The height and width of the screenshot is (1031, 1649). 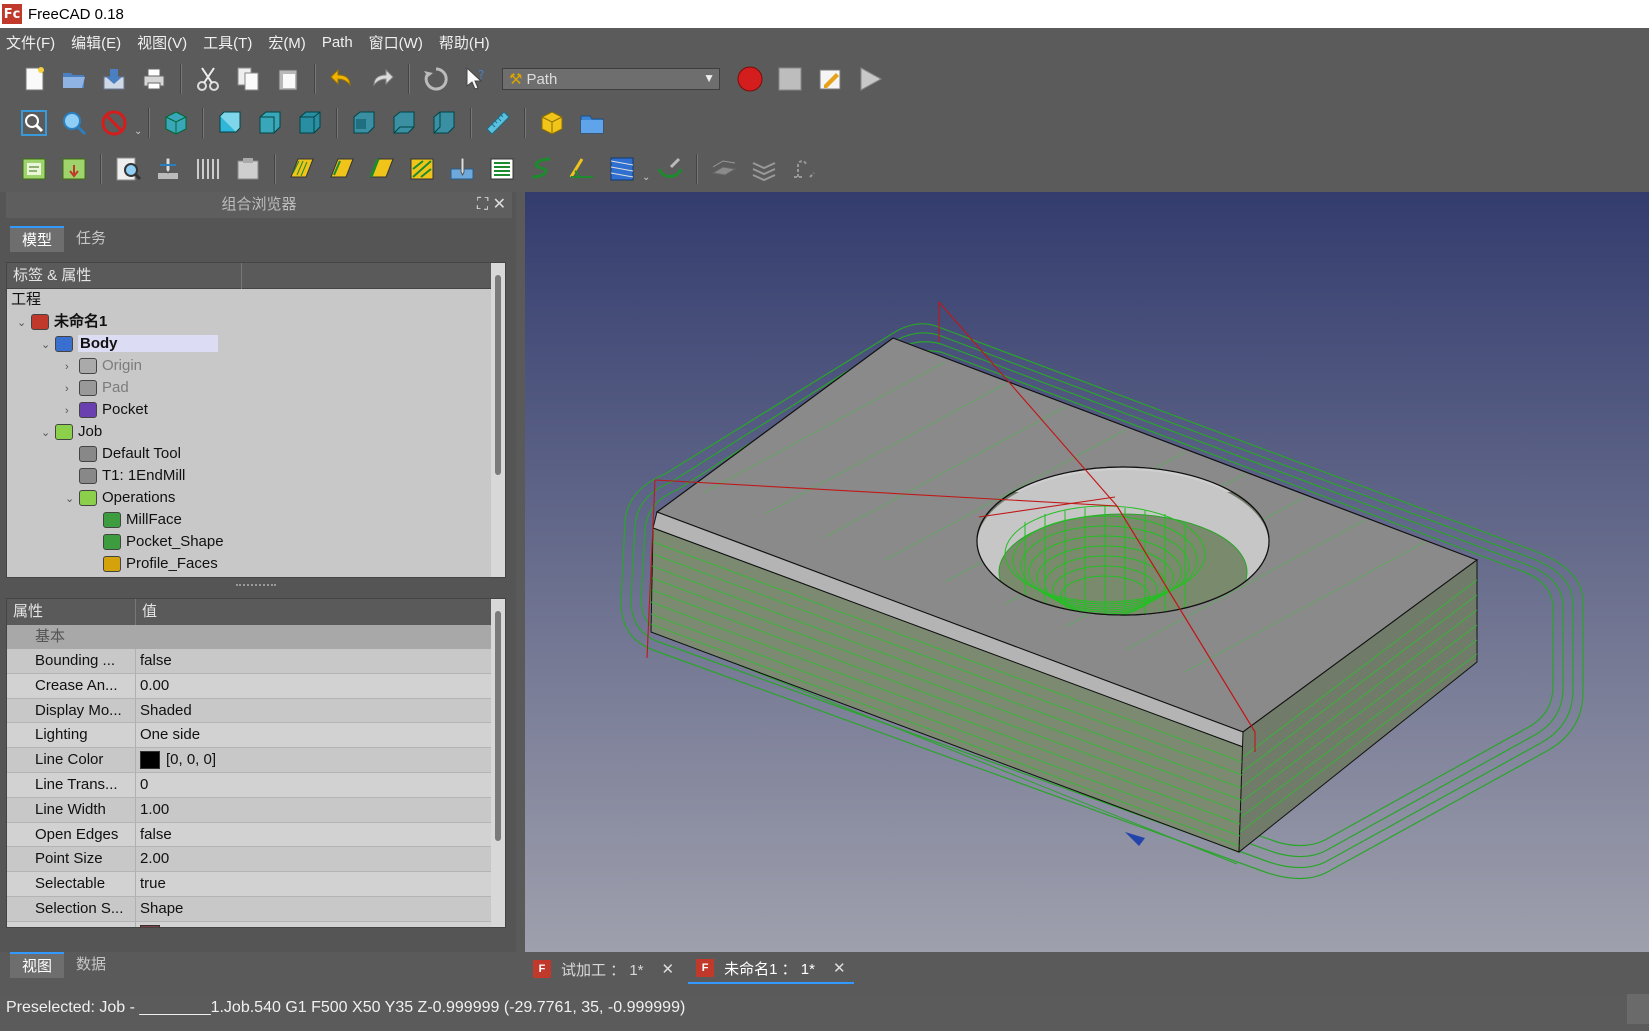 I want to click on whats-this-button: ?, so click(x=476, y=79).